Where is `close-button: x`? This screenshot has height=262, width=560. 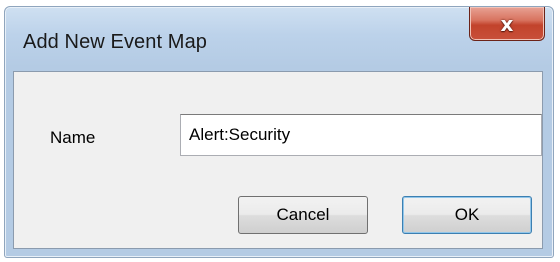
close-button: x is located at coordinates (507, 24).